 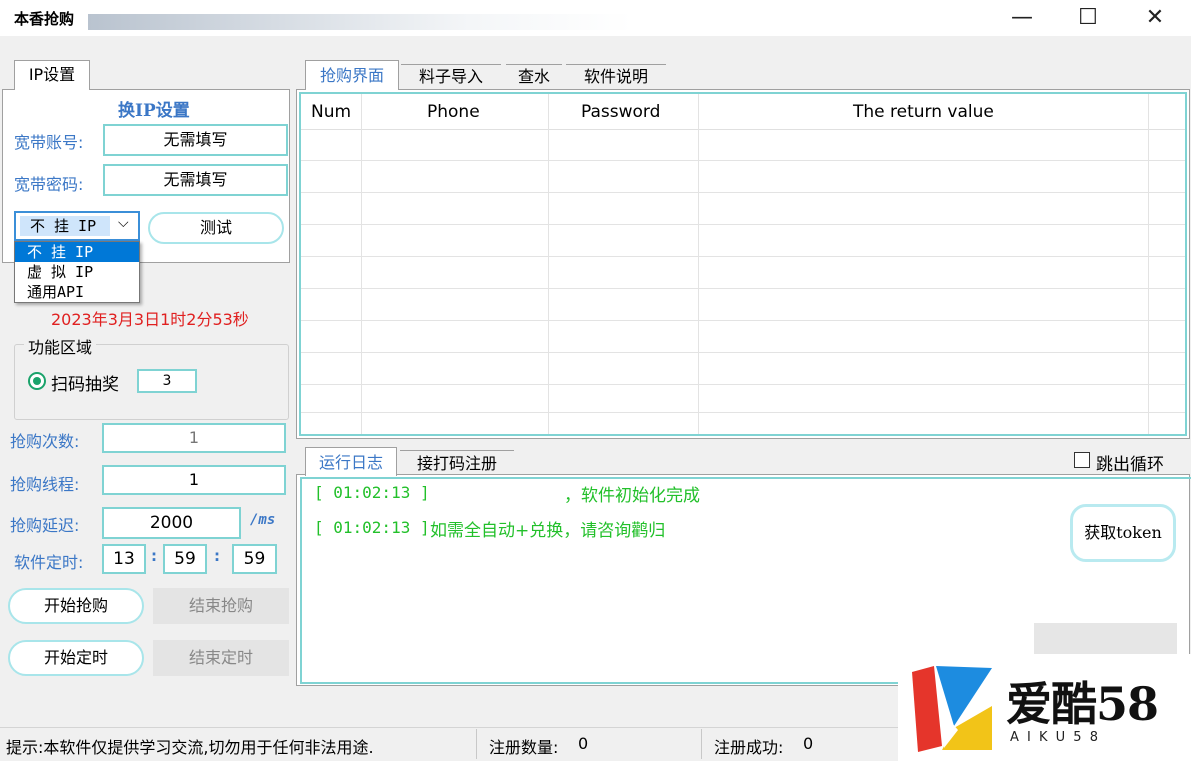 I want to click on count-label: 抢购次数:, so click(x=45, y=441).